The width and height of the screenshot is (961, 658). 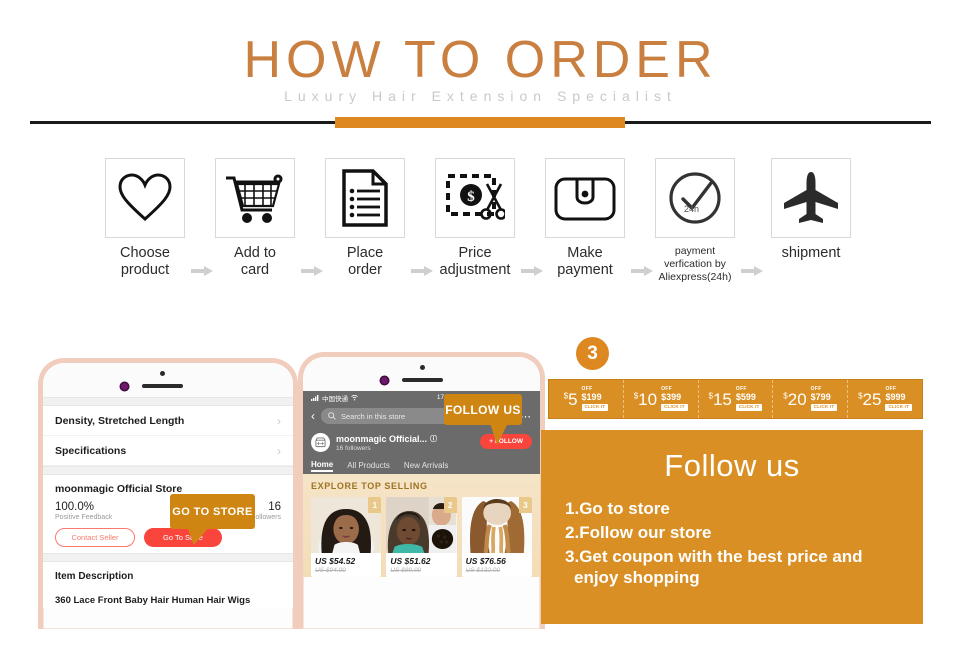 What do you see at coordinates (426, 465) in the screenshot?
I see `tab-new-arrivals: New Arrivals` at bounding box center [426, 465].